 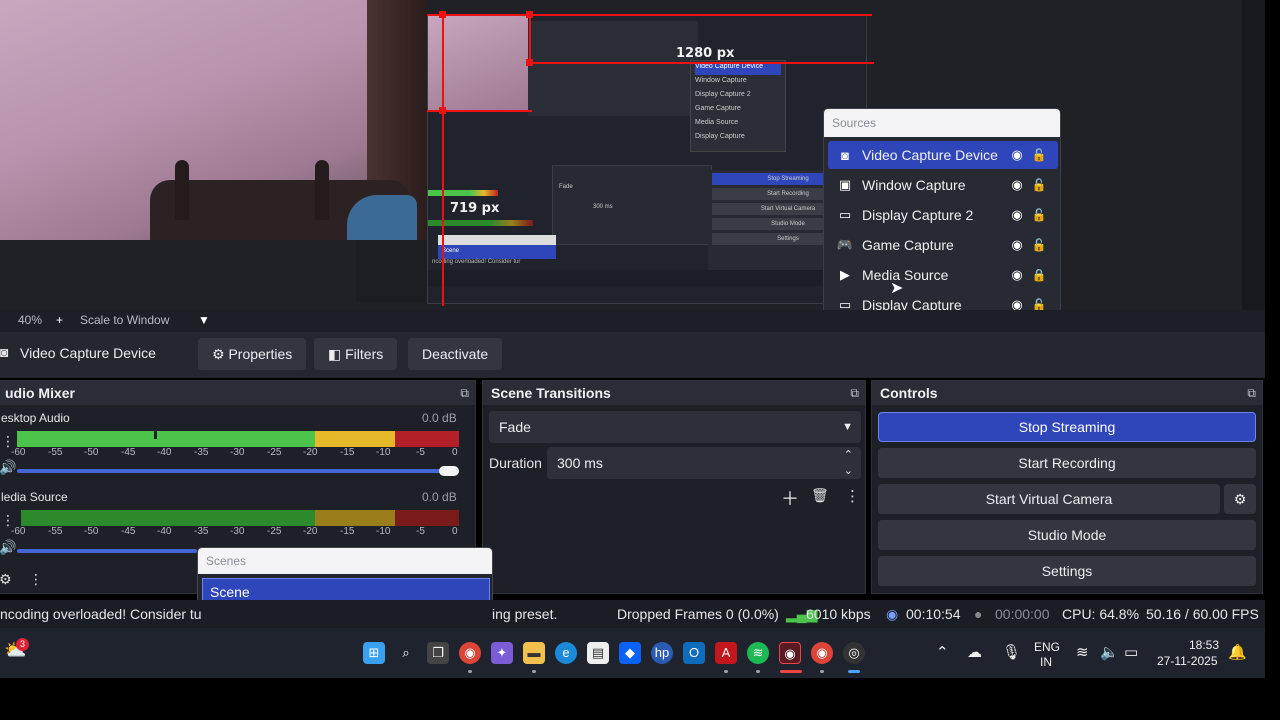 What do you see at coordinates (442, 110) in the screenshot?
I see `handle-ml` at bounding box center [442, 110].